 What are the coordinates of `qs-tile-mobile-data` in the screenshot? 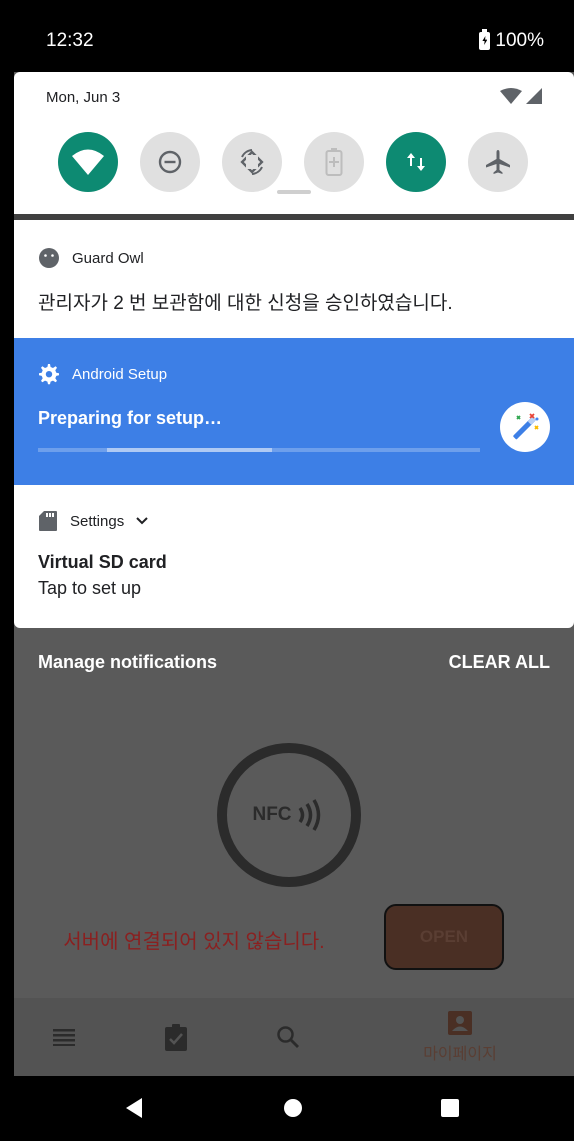 It's located at (416, 162).